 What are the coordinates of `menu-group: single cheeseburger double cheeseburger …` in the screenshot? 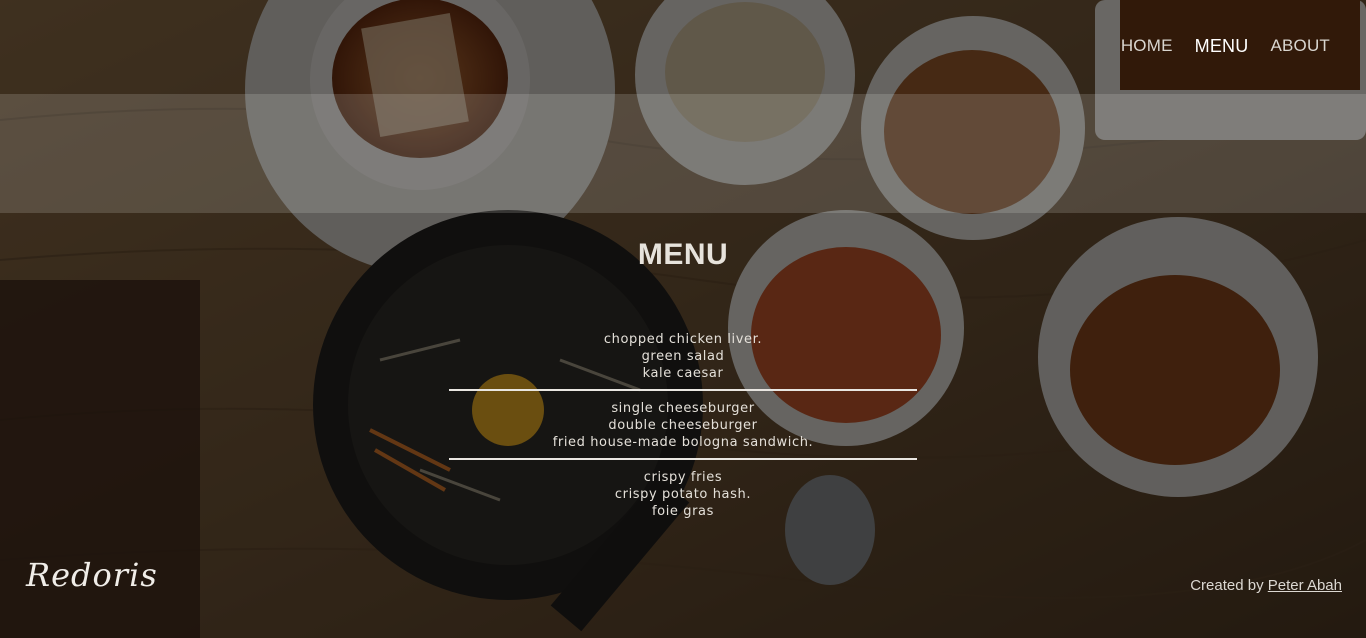 It's located at (683, 425).